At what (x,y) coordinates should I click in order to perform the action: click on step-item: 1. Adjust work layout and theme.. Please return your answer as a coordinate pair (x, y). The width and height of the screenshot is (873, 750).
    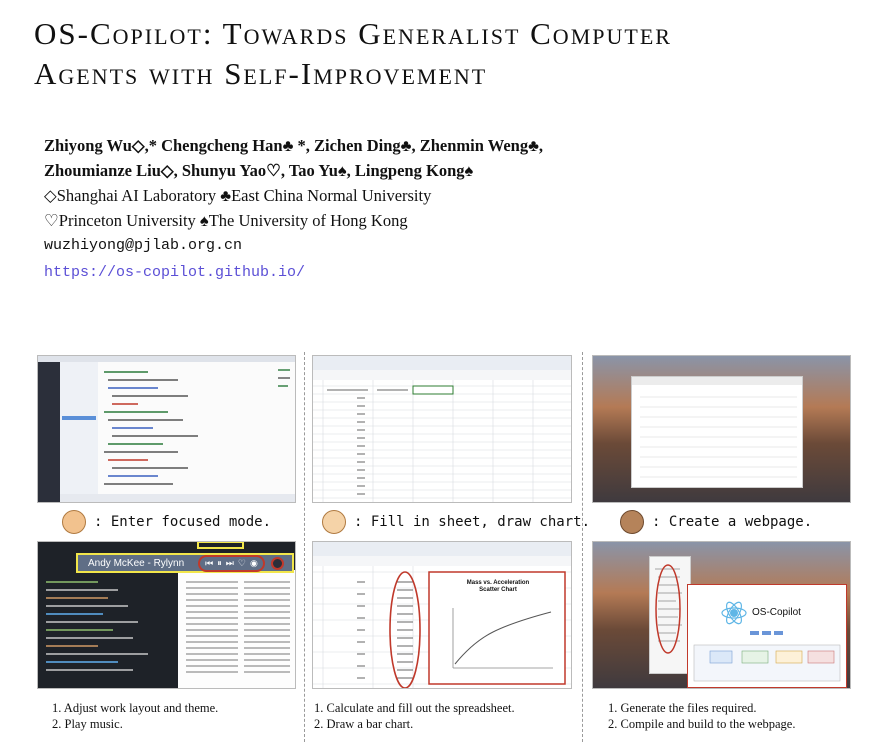
    Looking at the image, I should click on (135, 708).